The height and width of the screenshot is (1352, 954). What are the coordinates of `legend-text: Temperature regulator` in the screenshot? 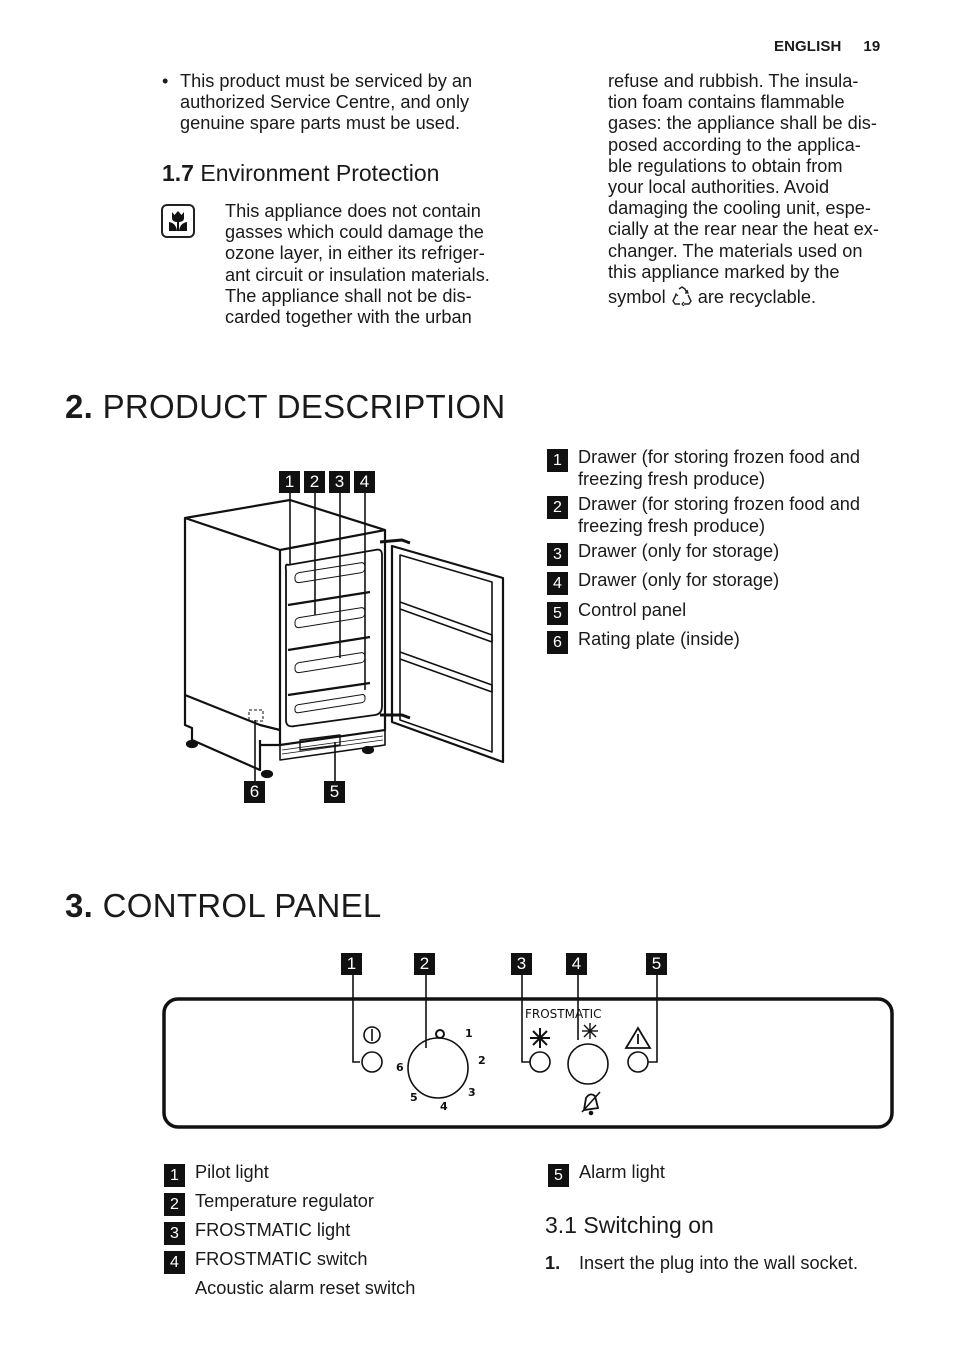 It's located at (284, 1201).